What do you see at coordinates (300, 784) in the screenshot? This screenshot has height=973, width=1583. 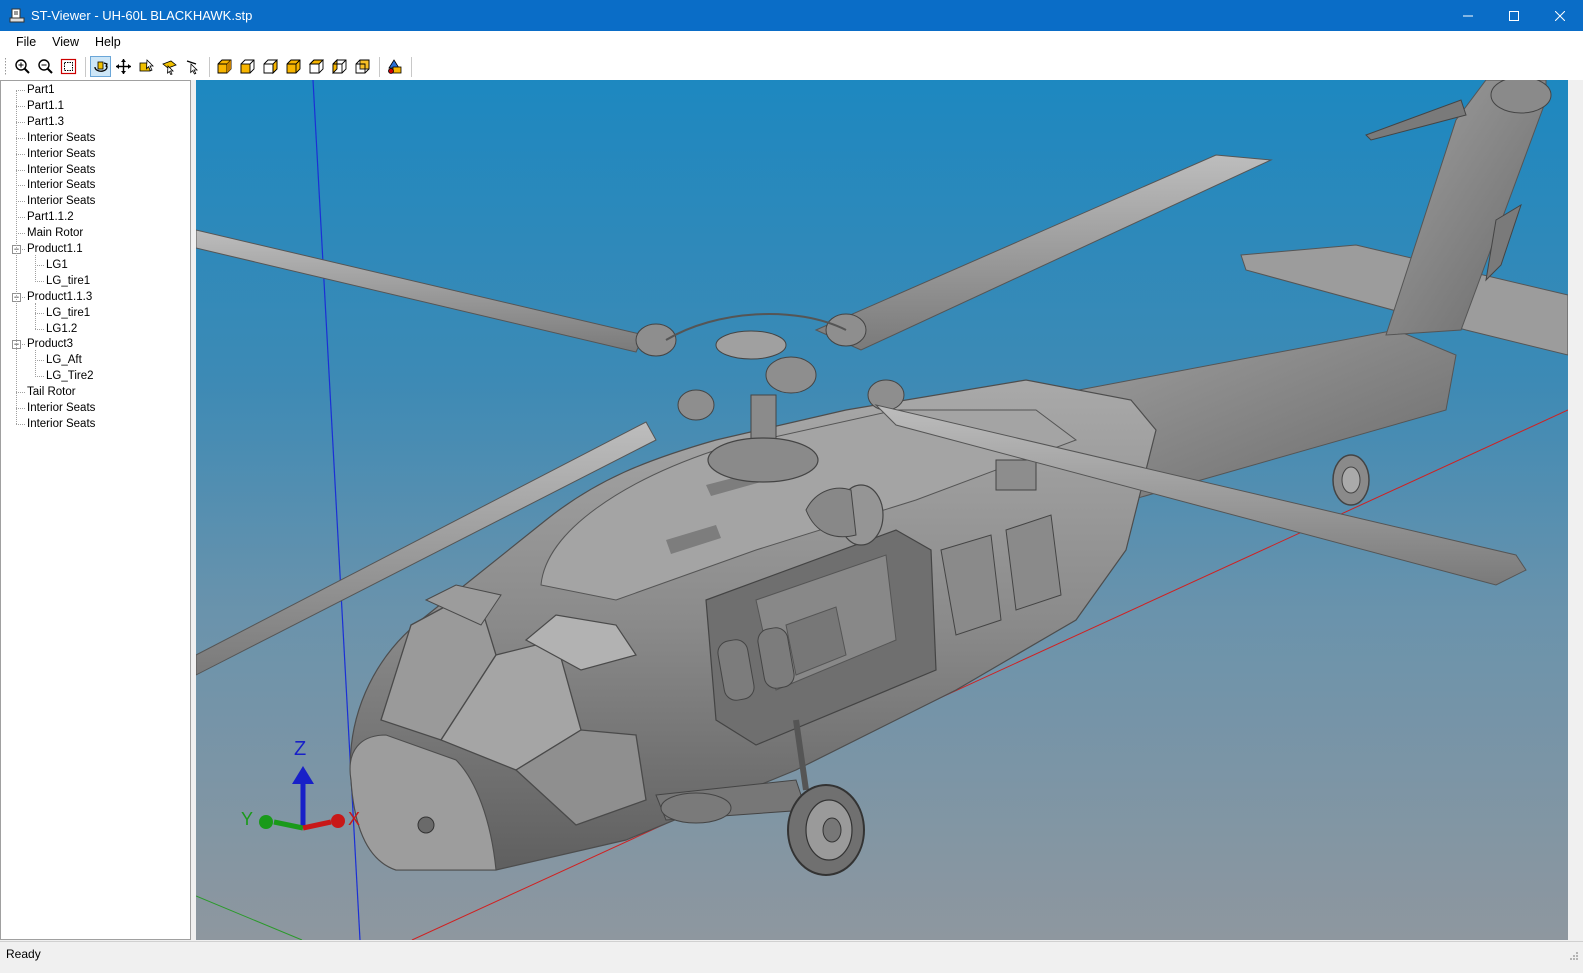 I see `axis-triad: Z Y X` at bounding box center [300, 784].